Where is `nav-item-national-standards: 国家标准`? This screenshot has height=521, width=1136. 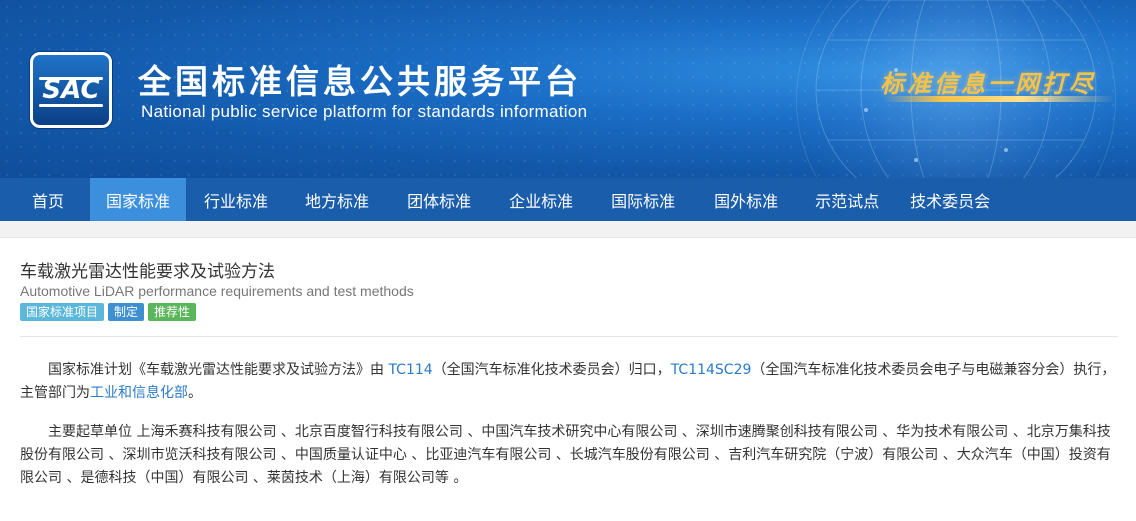 nav-item-national-standards: 国家标准 is located at coordinates (138, 199).